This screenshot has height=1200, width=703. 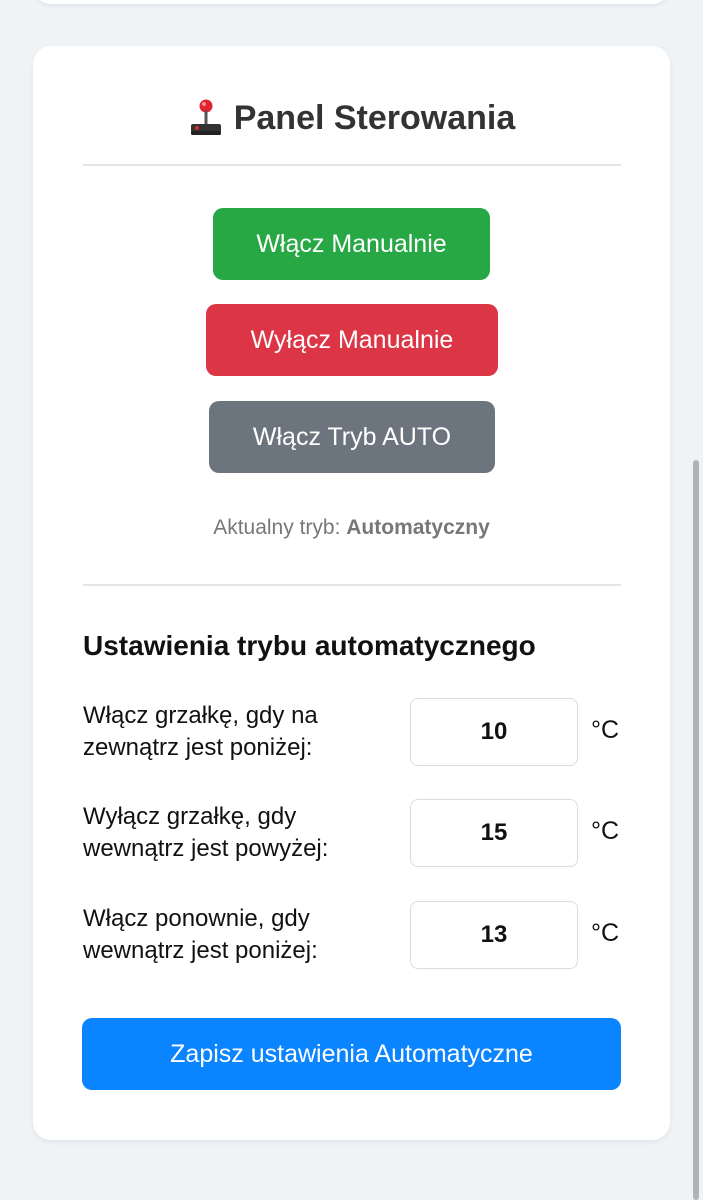 I want to click on inside-above-input, so click(x=494, y=833).